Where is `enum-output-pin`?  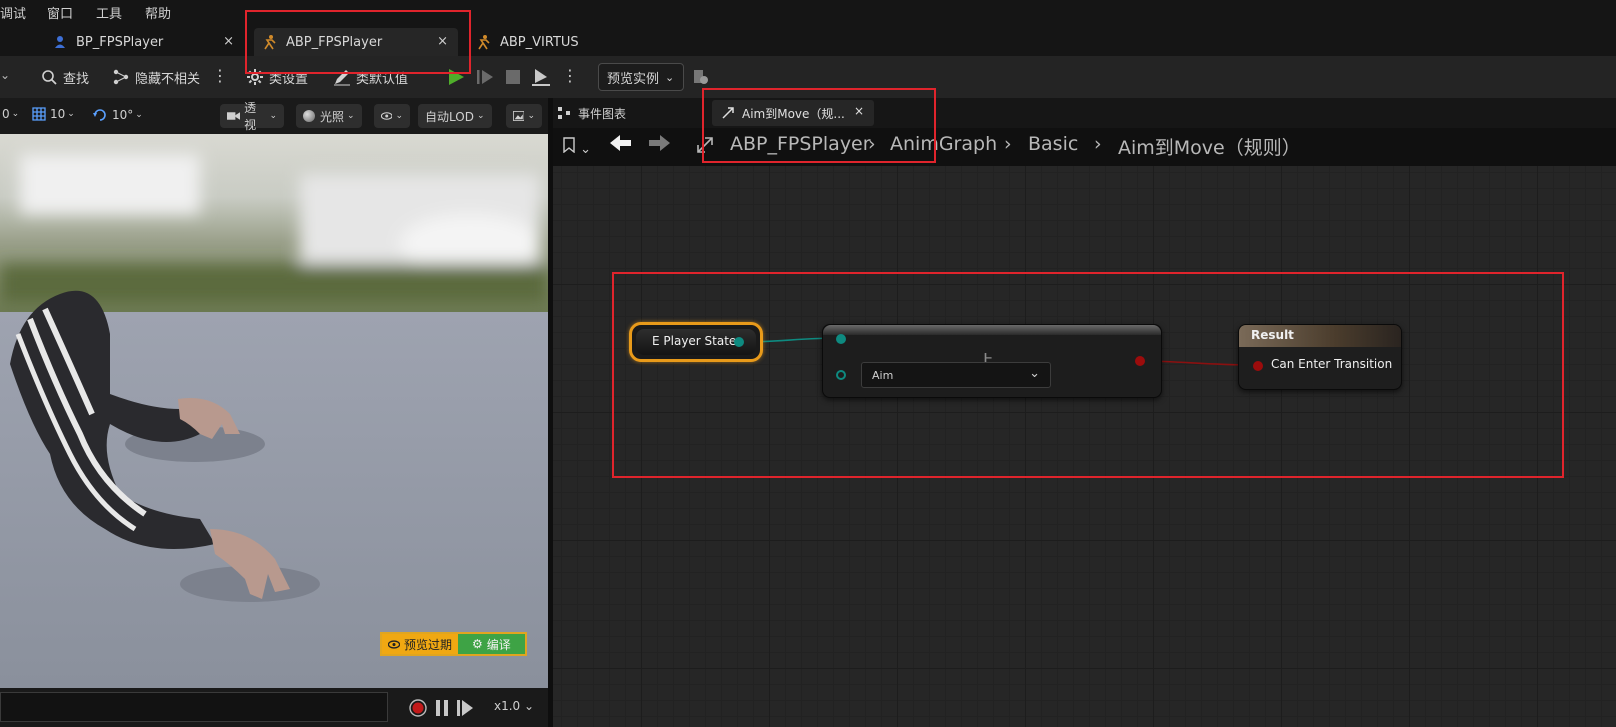
enum-output-pin is located at coordinates (739, 342).